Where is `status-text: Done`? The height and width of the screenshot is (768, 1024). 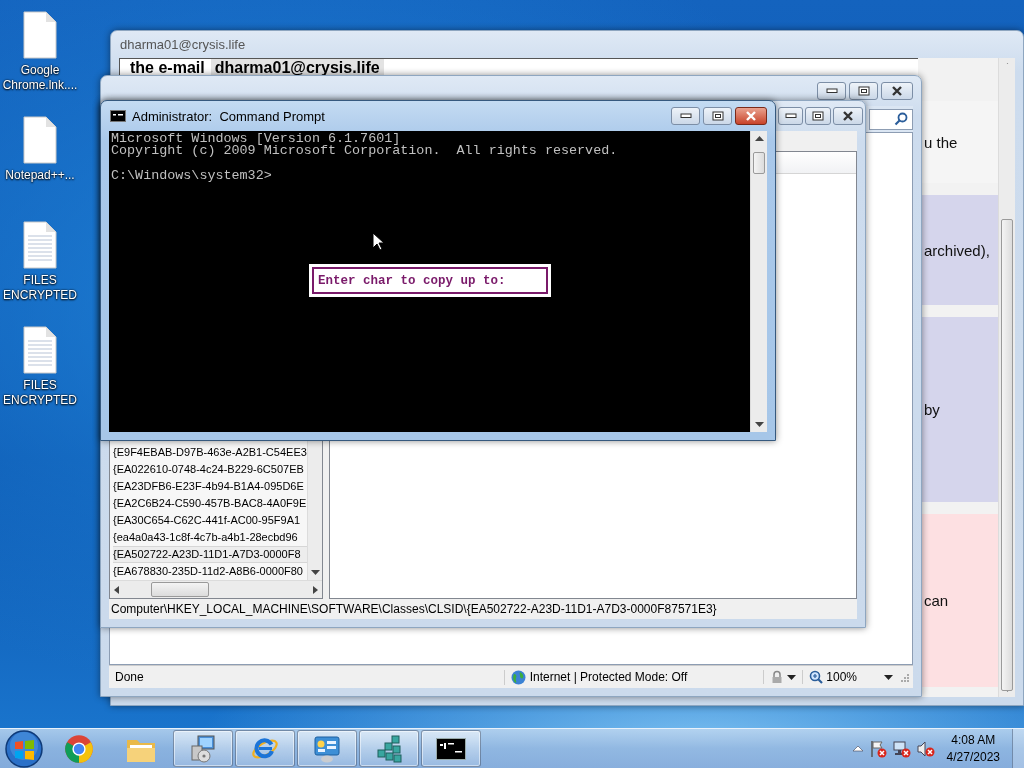 status-text: Done is located at coordinates (129, 677).